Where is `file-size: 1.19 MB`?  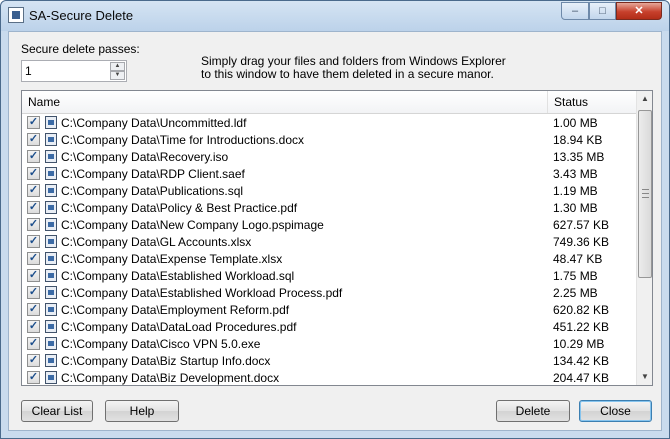
file-size: 1.19 MB is located at coordinates (575, 191).